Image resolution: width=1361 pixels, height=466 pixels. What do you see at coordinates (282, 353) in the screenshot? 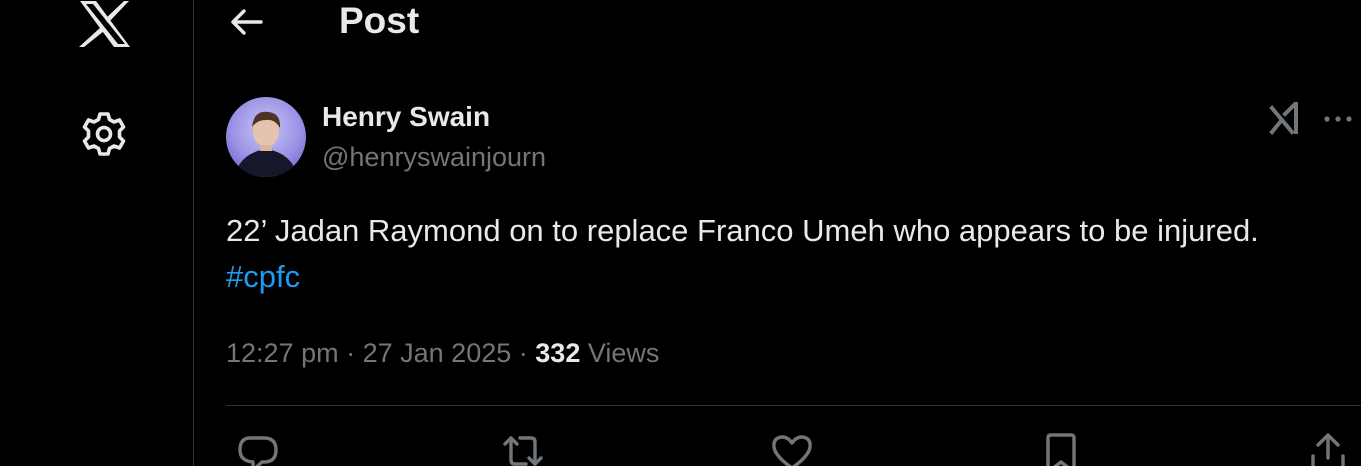
I see `post-time: 12:27 pm` at bounding box center [282, 353].